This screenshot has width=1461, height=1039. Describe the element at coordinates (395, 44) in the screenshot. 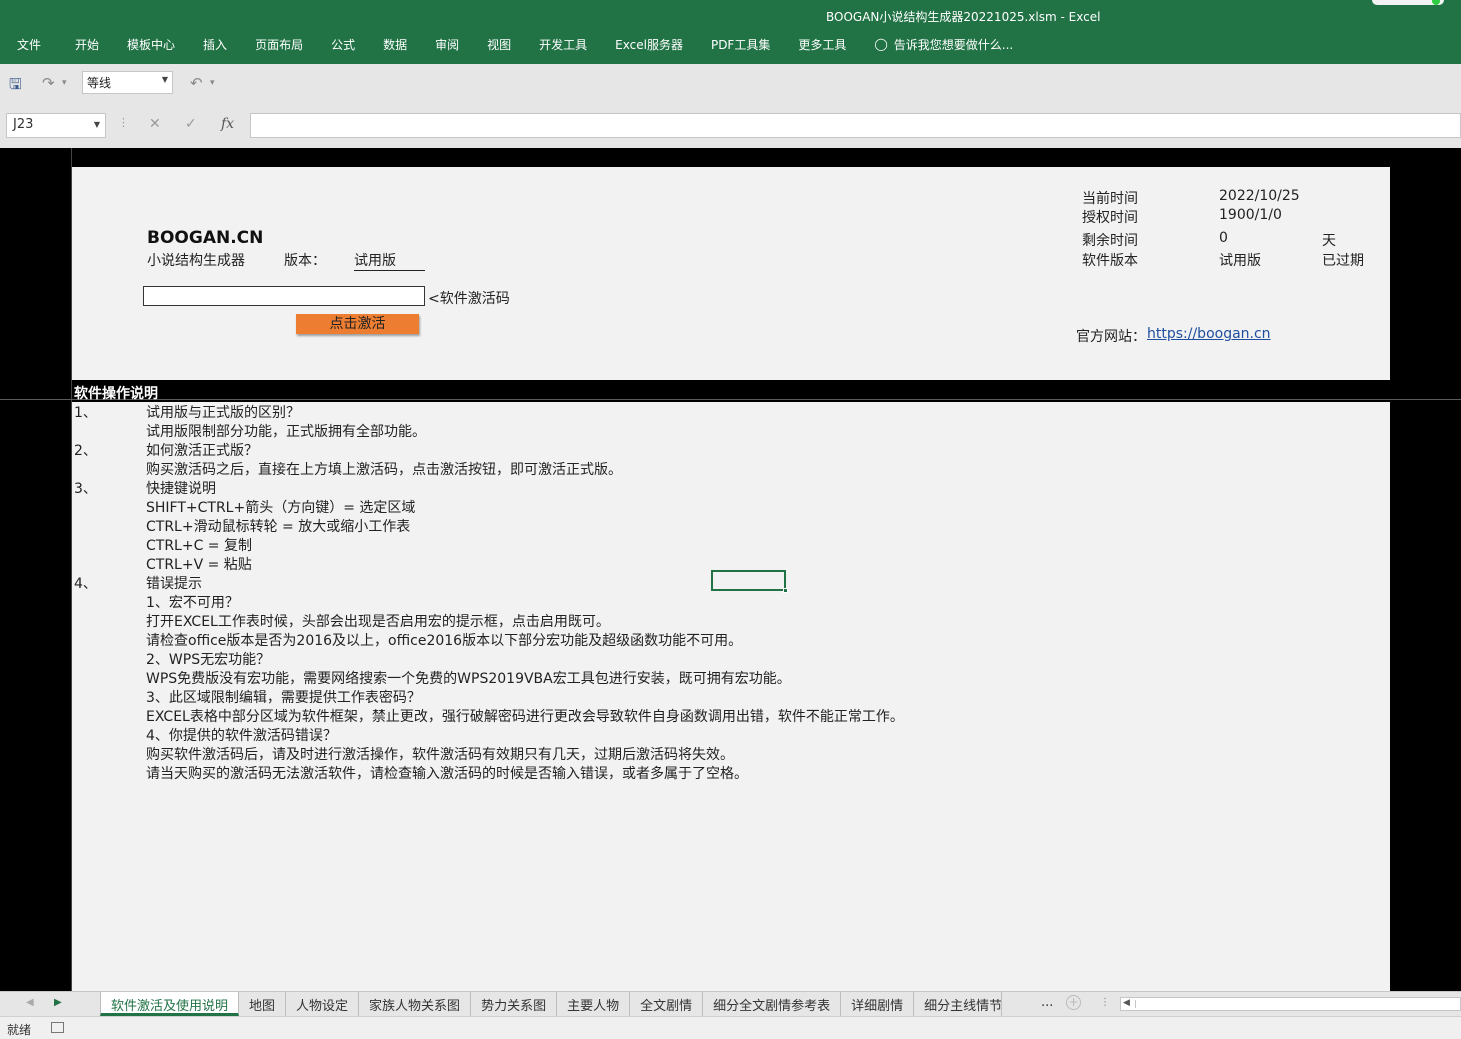

I see `tab-data: 数据` at that location.